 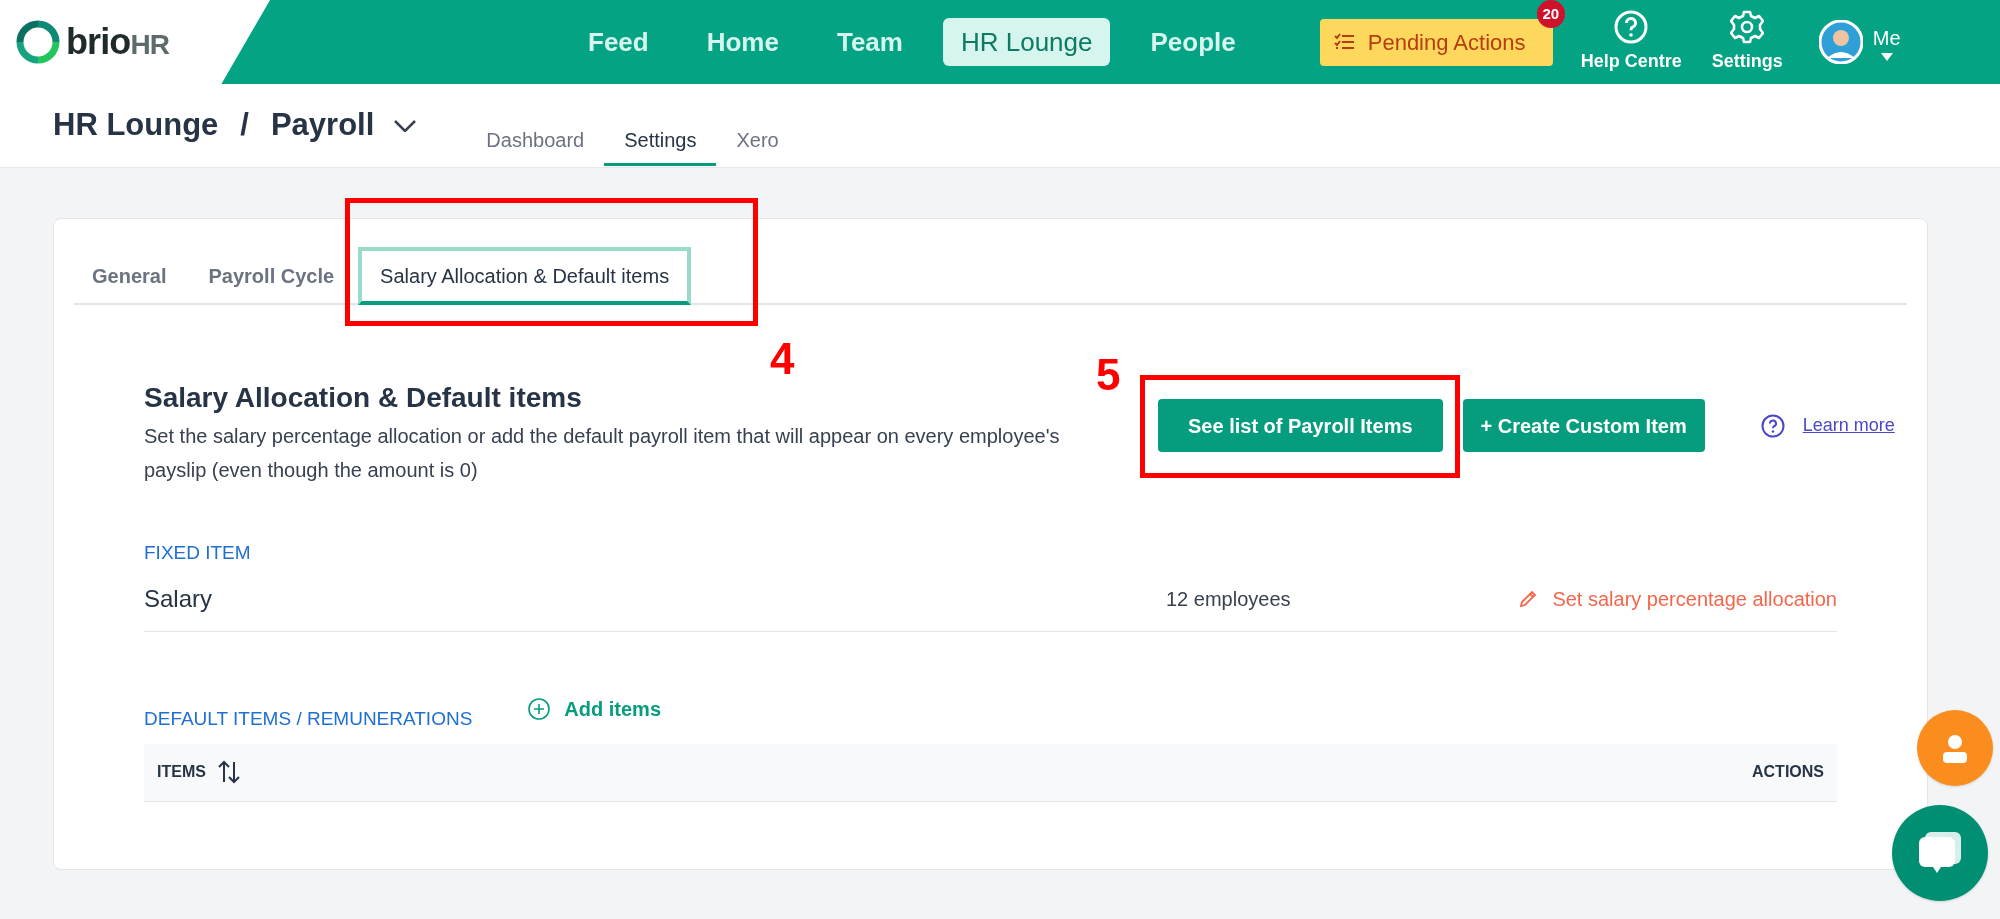 What do you see at coordinates (1631, 42) in the screenshot?
I see `help-centre-link: Help Centre` at bounding box center [1631, 42].